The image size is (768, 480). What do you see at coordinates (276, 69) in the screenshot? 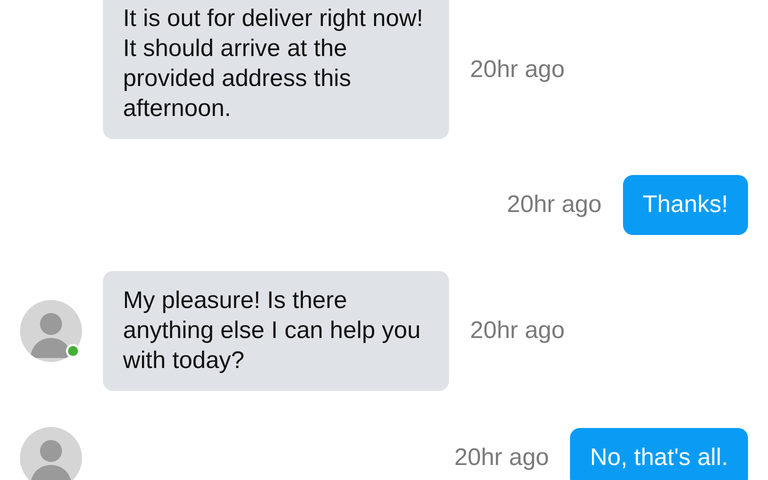
I see `message-bubble: It is out for deliver right now! It should arrive at the provided address this afternoon.` at bounding box center [276, 69].